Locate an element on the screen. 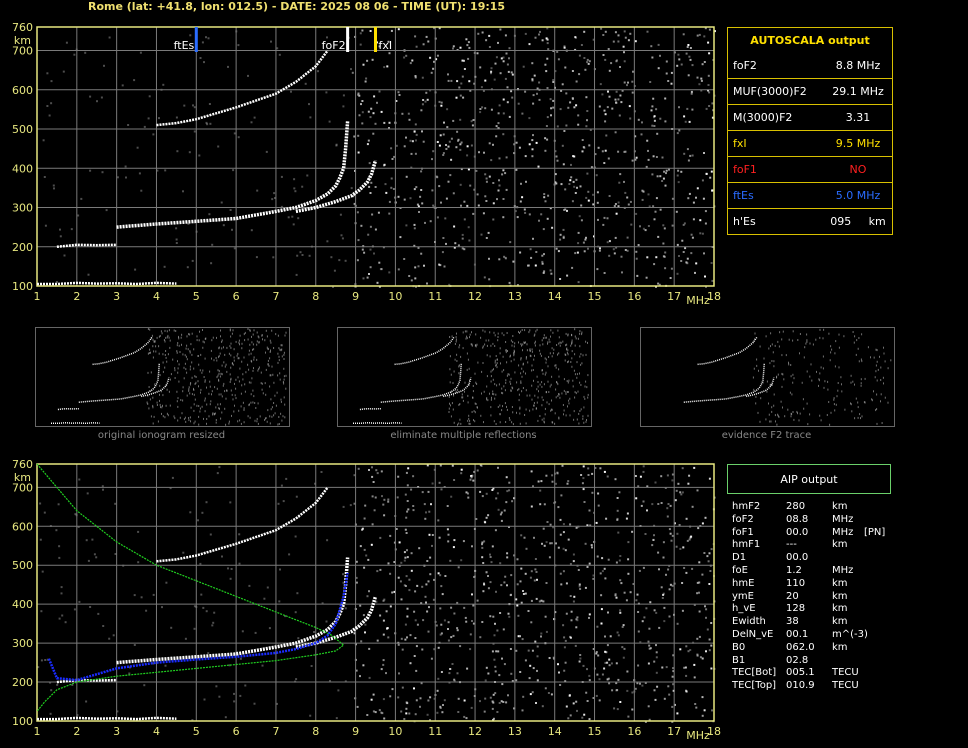  aip-param-value: 128 is located at coordinates (796, 609).